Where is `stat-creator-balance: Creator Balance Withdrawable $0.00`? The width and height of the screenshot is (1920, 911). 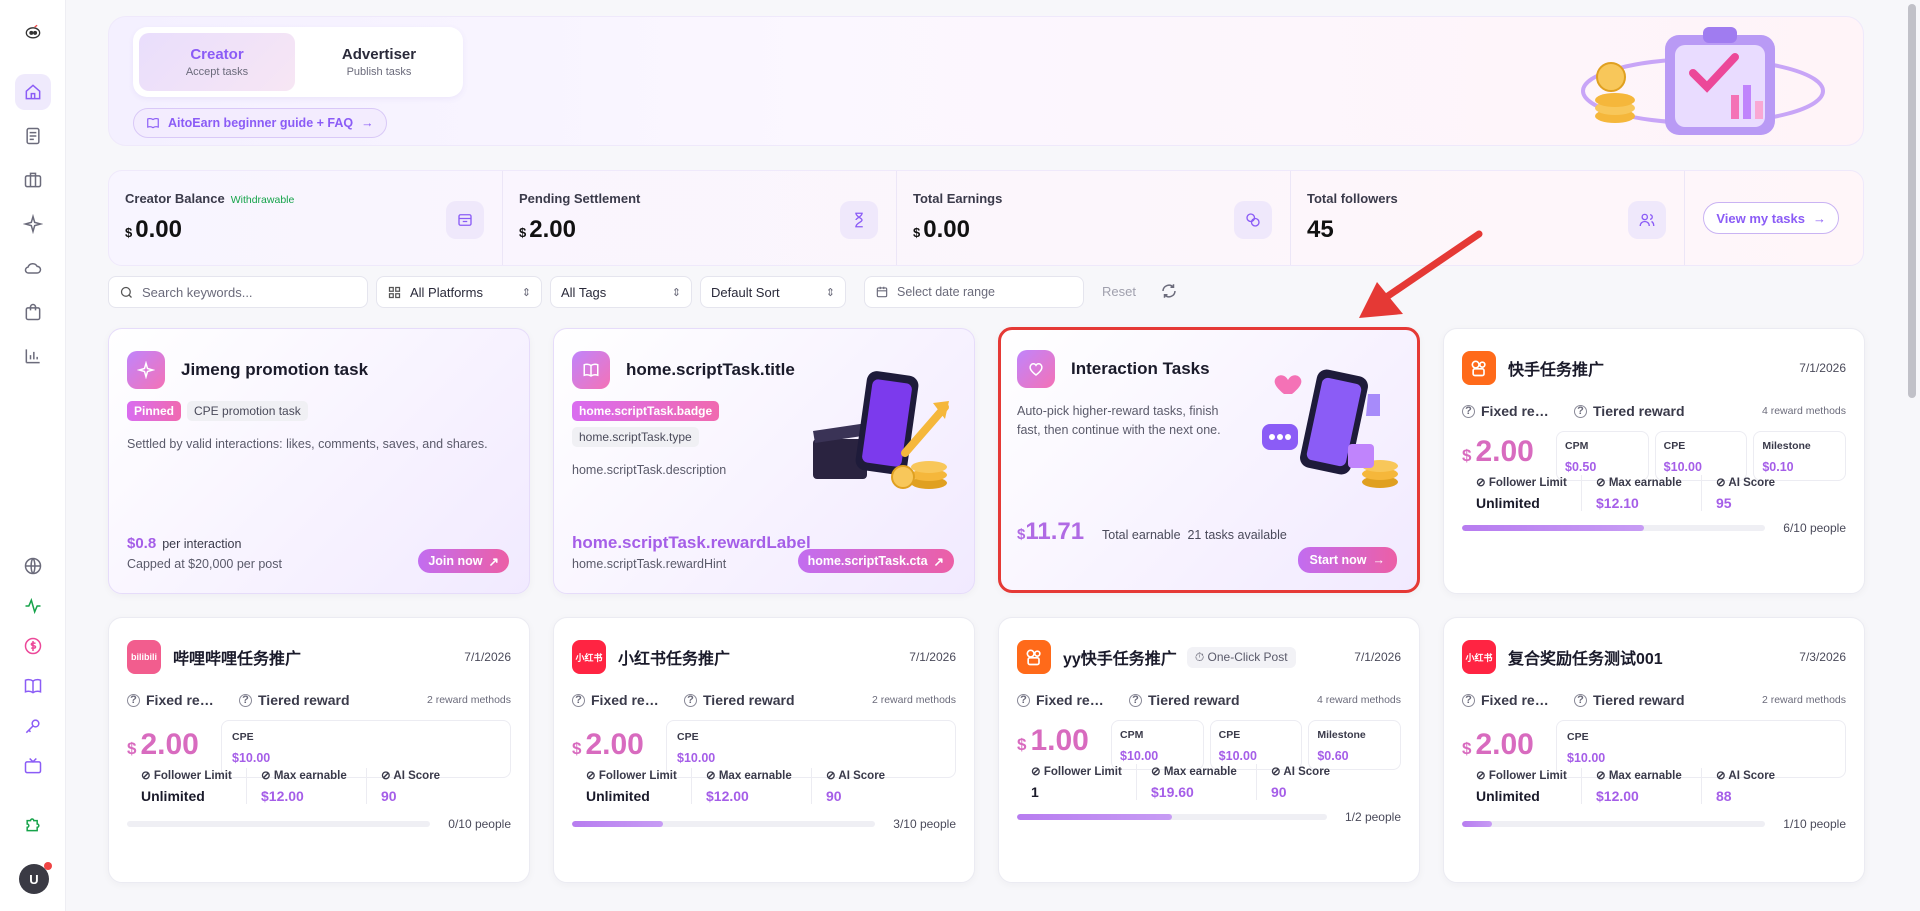 stat-creator-balance: Creator Balance Withdrawable $0.00 is located at coordinates (306, 218).